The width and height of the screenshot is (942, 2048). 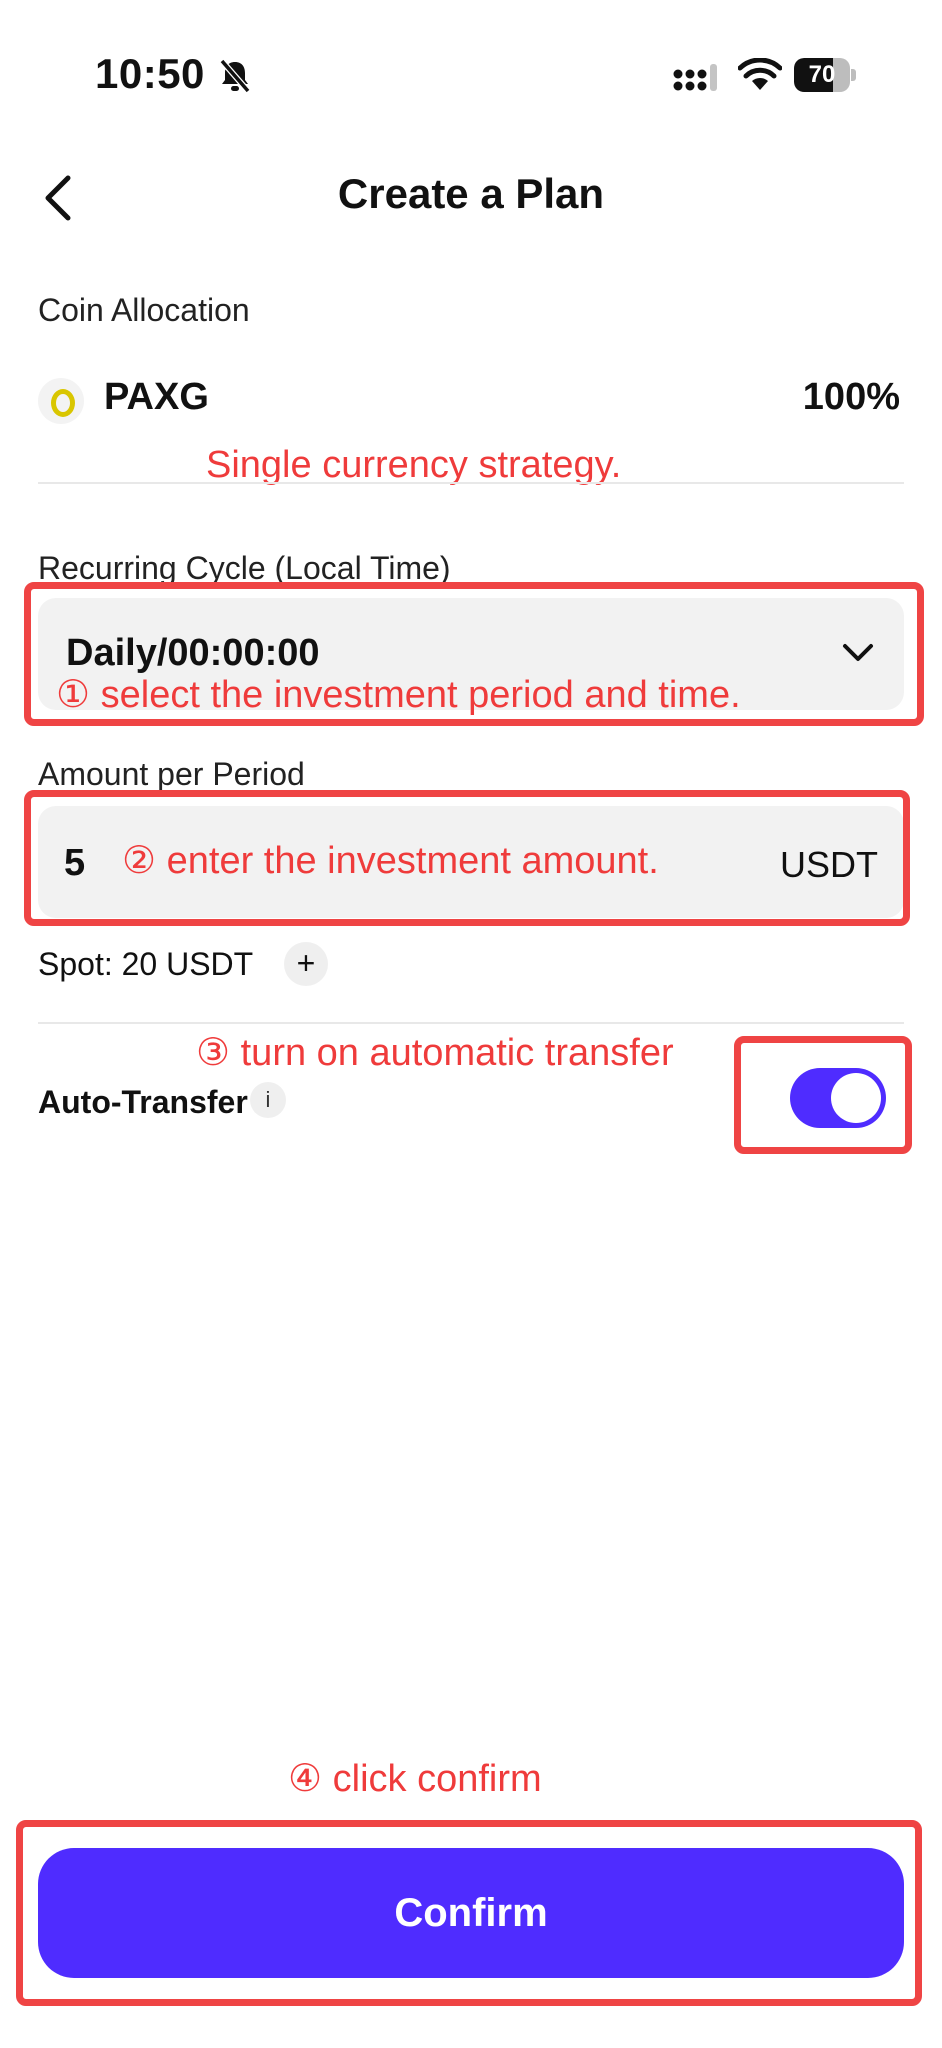 I want to click on amount-label: Amount per Period, so click(x=171, y=774).